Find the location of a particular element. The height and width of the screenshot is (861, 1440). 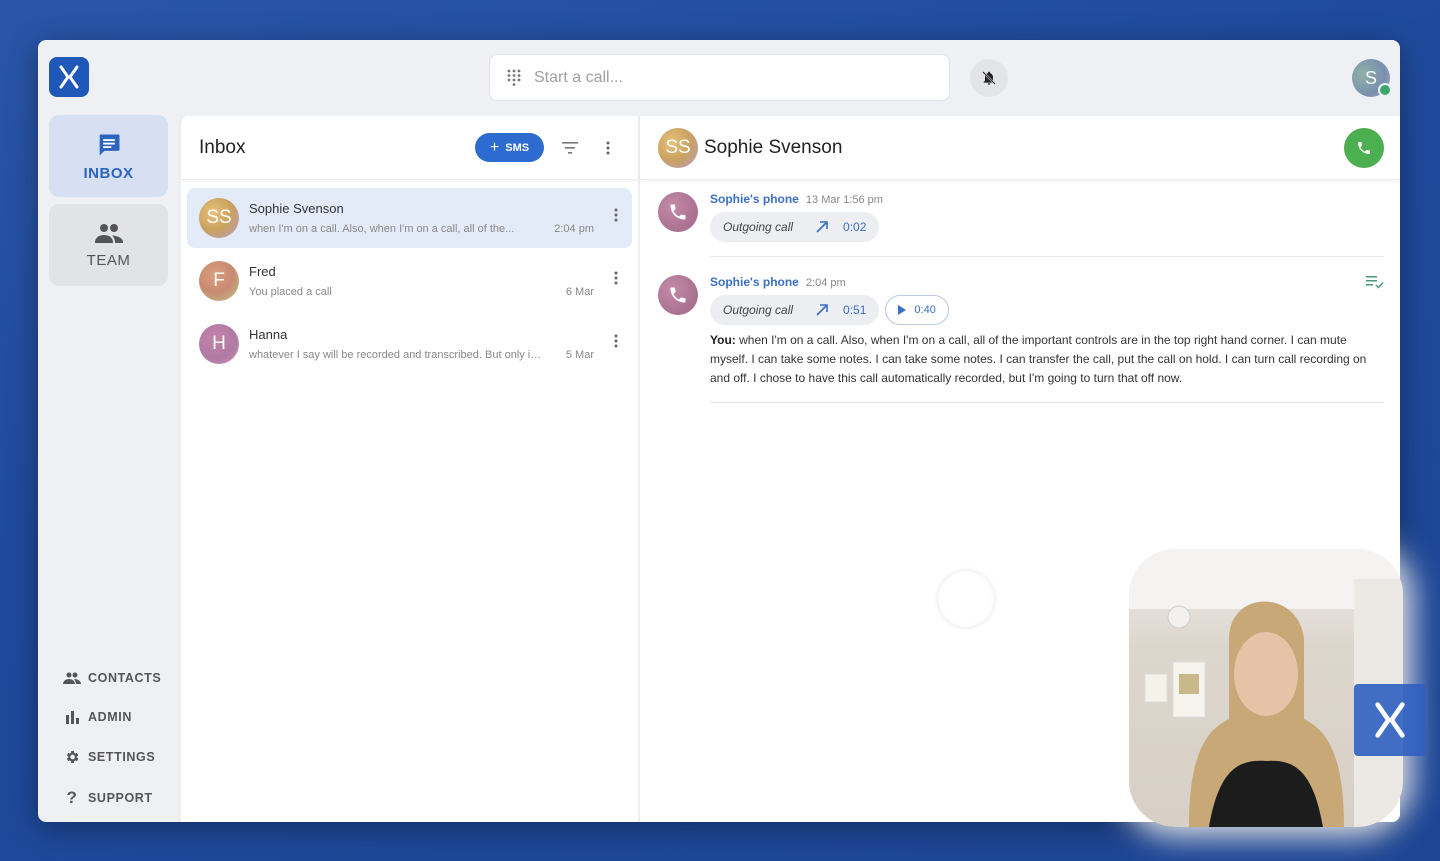

notifications-muted-button is located at coordinates (989, 78).